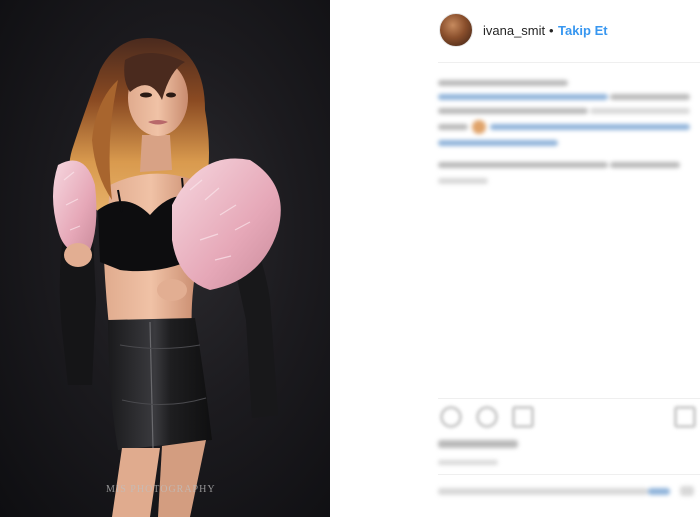  What do you see at coordinates (161, 489) in the screenshot?
I see `photographer-watermark: MIS PHOTOGRAPHY` at bounding box center [161, 489].